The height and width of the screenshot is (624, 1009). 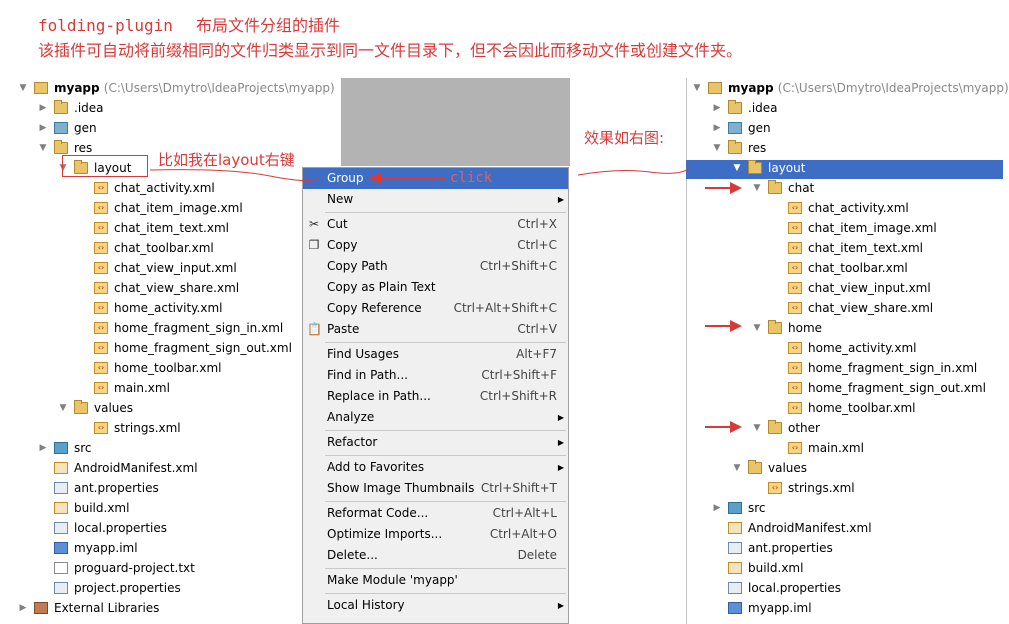 What do you see at coordinates (435, 555) in the screenshot?
I see `menu-item-delete: Delete... Delete` at bounding box center [435, 555].